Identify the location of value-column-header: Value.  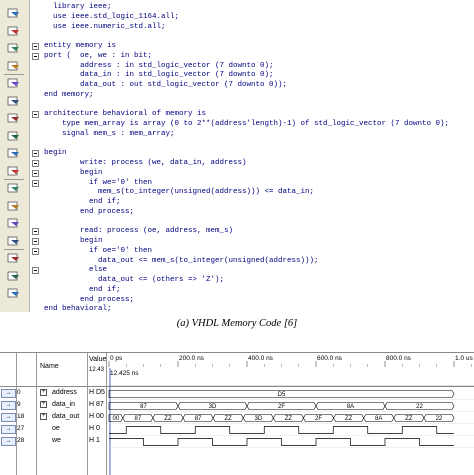
(97, 359).